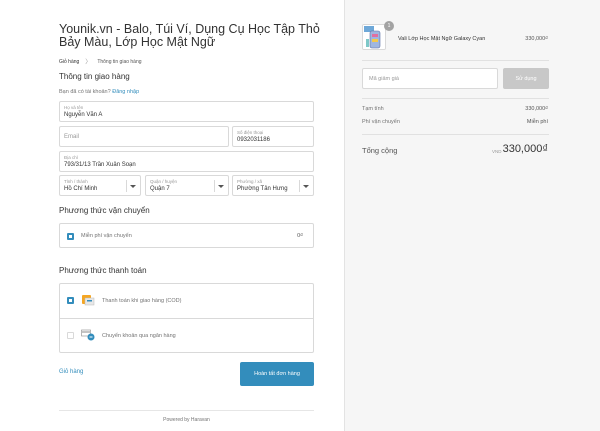 This screenshot has height=431, width=600. I want to click on subtotal-value: 330,000₫, so click(536, 109).